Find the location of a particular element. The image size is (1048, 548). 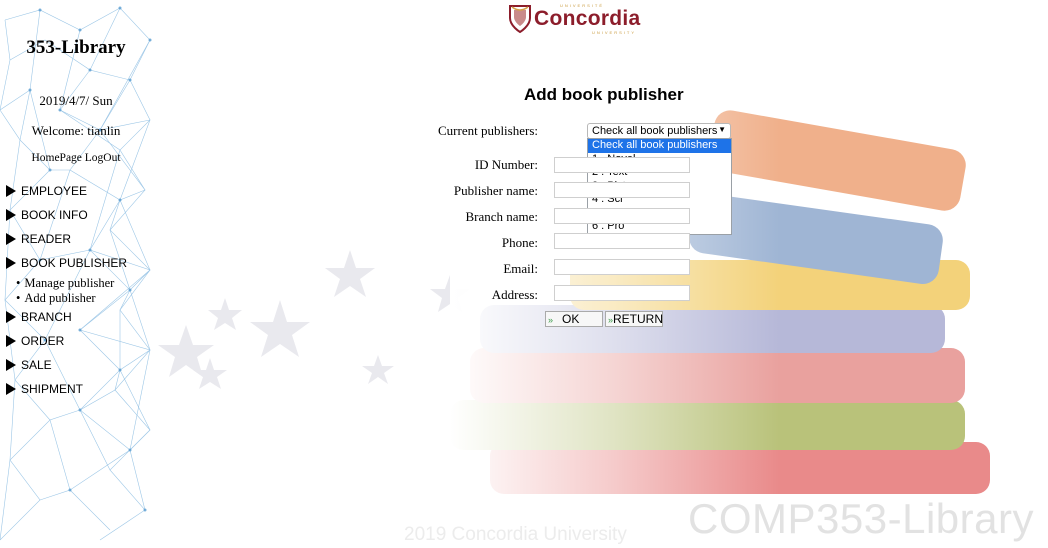

ok-button-label: OK is located at coordinates (571, 319).